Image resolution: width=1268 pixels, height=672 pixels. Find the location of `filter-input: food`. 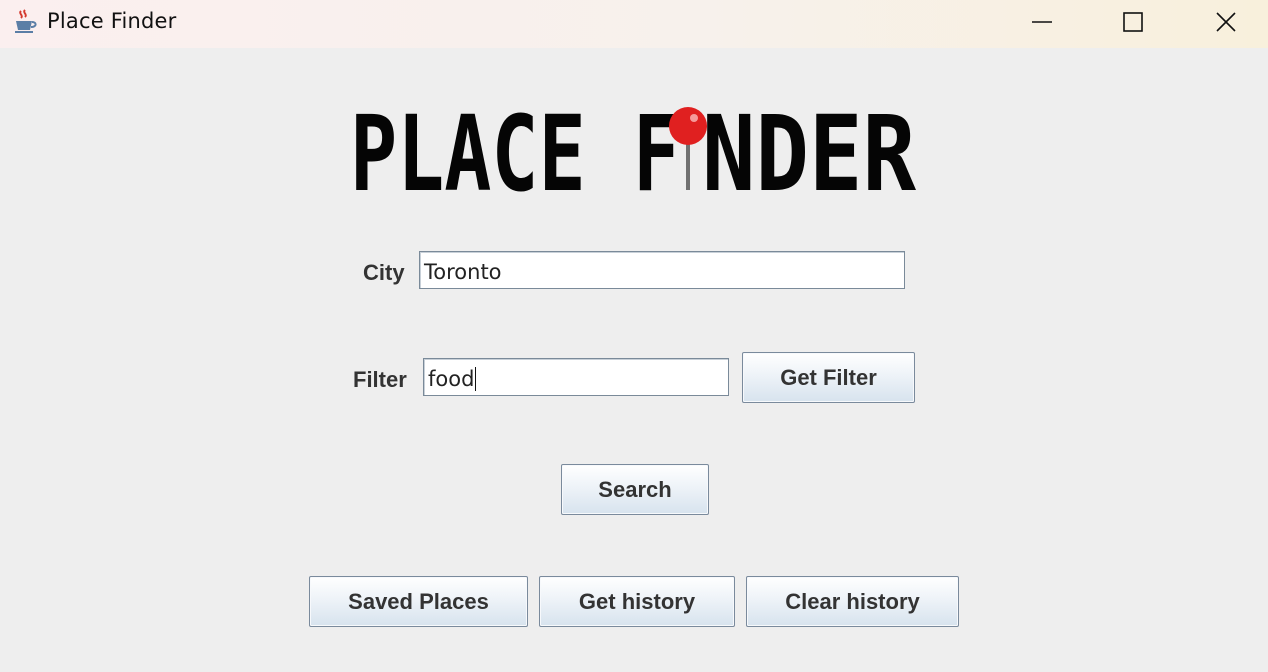

filter-input: food is located at coordinates (576, 377).